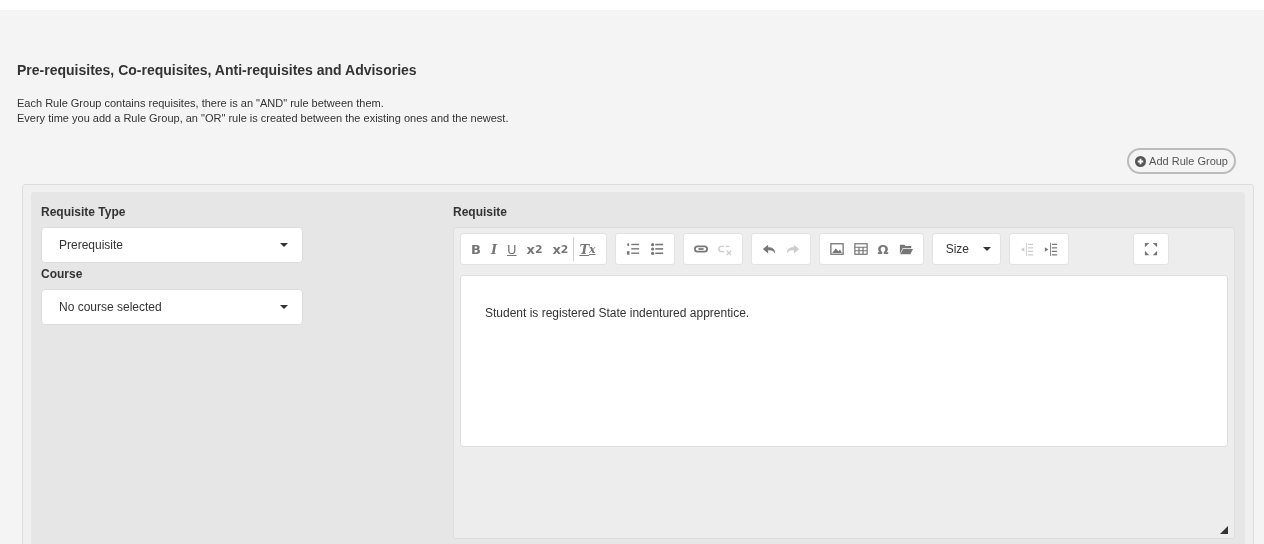  What do you see at coordinates (493, 249) in the screenshot?
I see `italic-button: I` at bounding box center [493, 249].